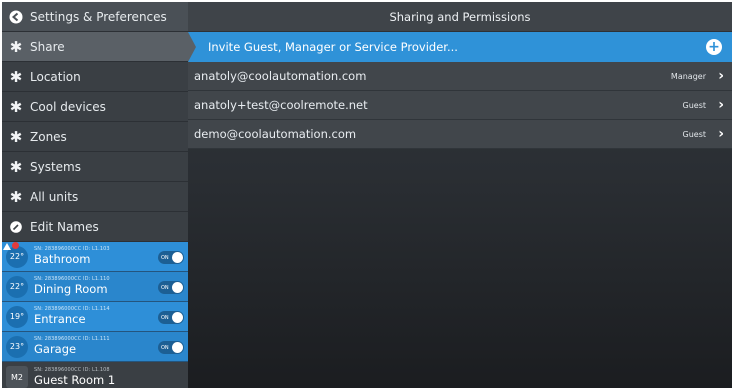 This screenshot has width=734, height=390. Describe the element at coordinates (72, 369) in the screenshot. I see `unit-serial: SN: 283896000CC ID: L1.108` at that location.